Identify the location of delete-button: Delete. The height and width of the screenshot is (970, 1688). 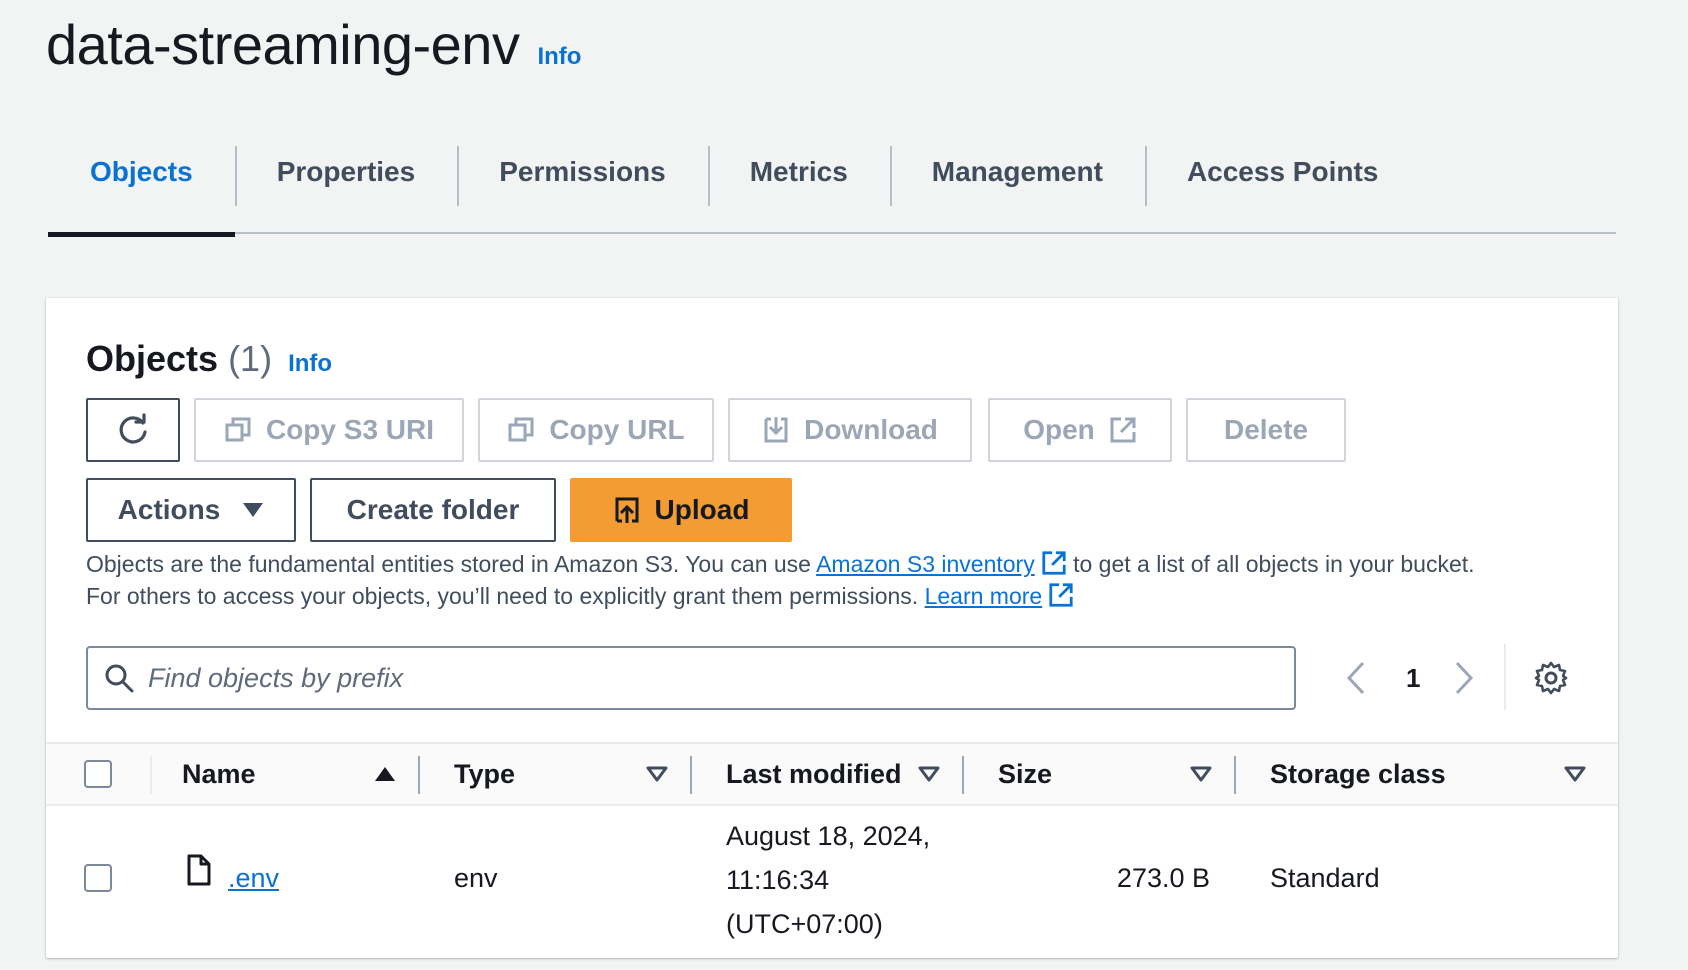
(1266, 430).